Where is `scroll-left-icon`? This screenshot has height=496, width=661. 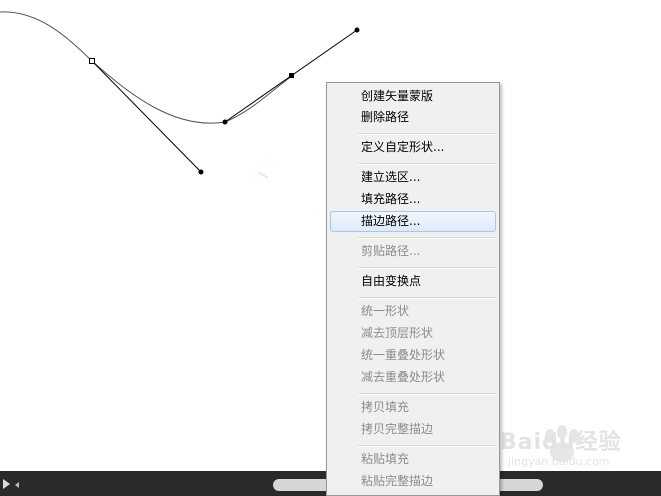 scroll-left-icon is located at coordinates (17, 485).